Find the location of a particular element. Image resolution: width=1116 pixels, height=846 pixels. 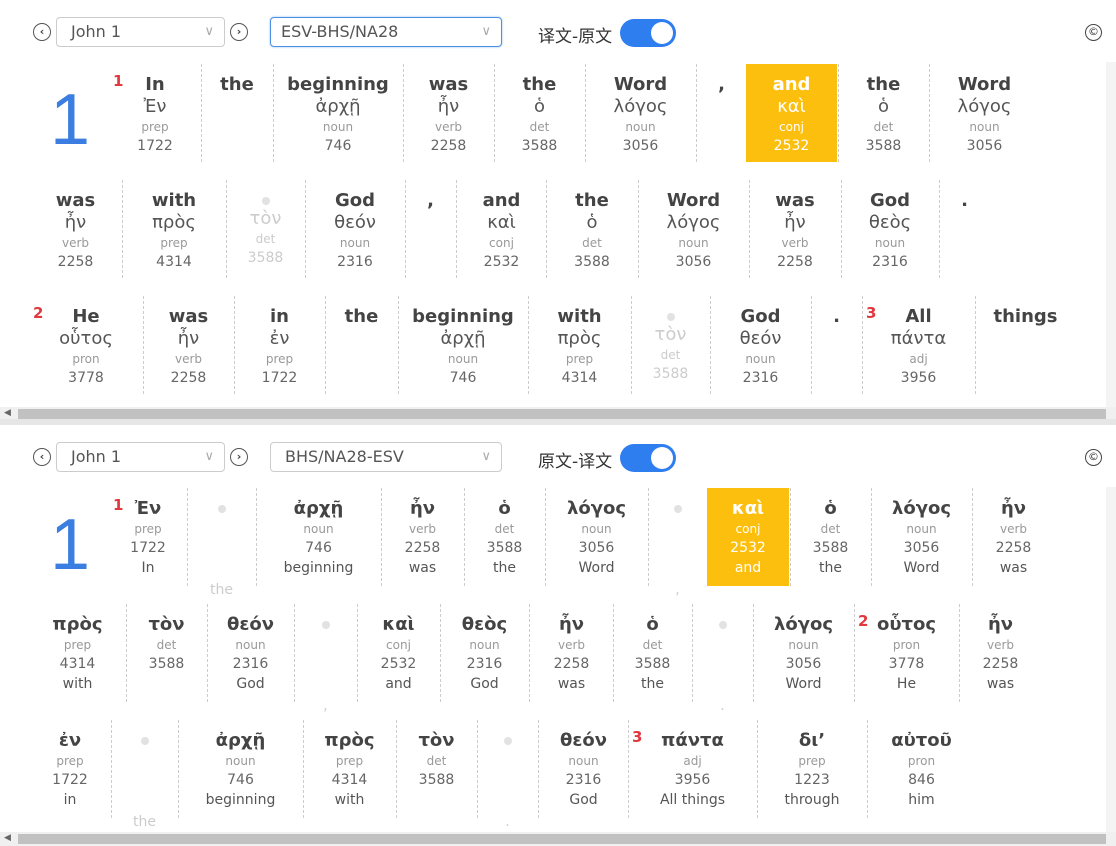

greek-word: λόγος is located at coordinates (803, 624).